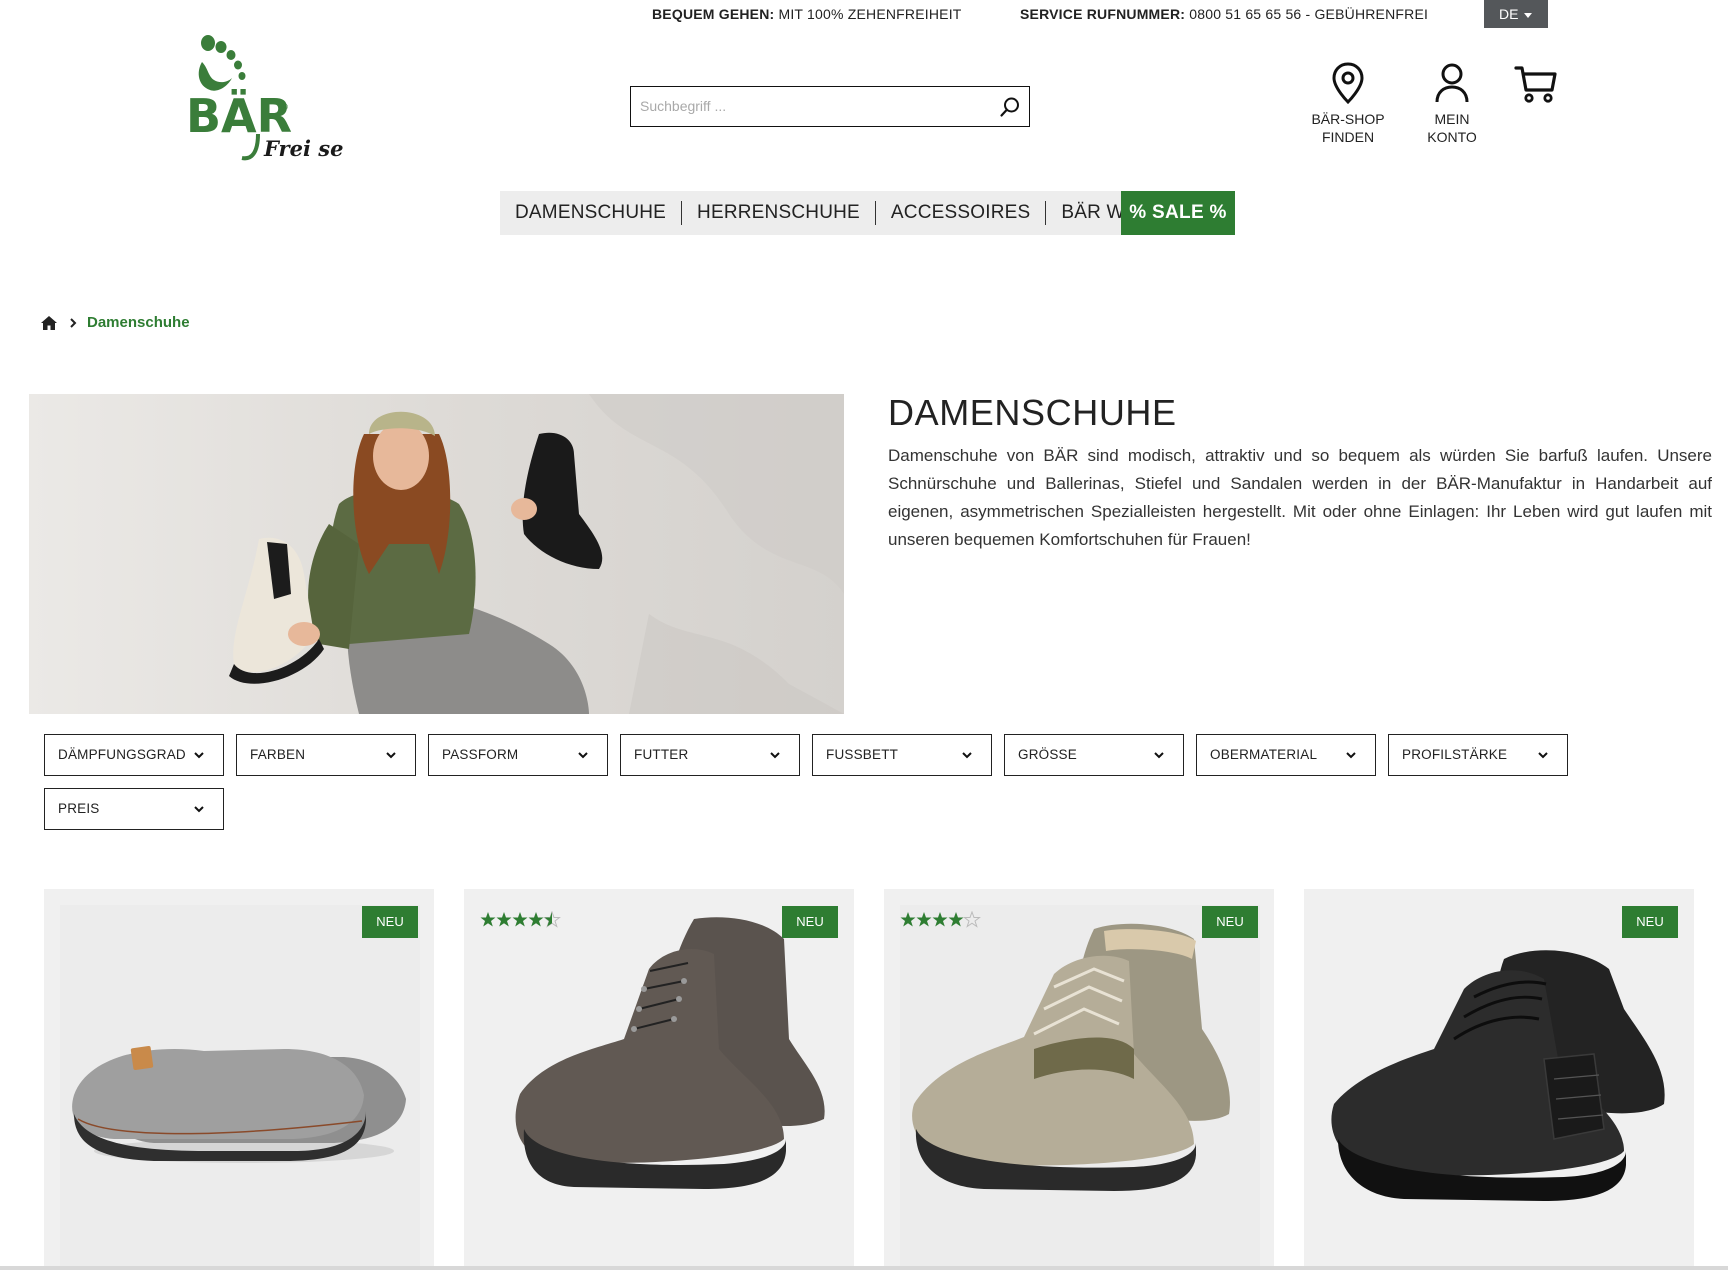 Image resolution: width=1728 pixels, height=1270 pixels. What do you see at coordinates (1307, 14) in the screenshot?
I see `service-number: 0800 51 65 65 56 - GEBÜHRENFREI` at bounding box center [1307, 14].